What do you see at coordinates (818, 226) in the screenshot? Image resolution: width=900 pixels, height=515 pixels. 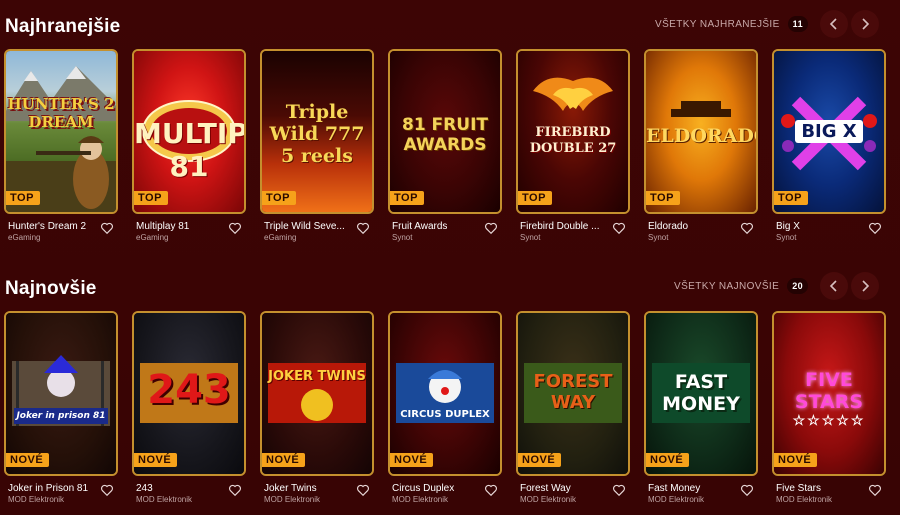 I see `game-title: Big X` at bounding box center [818, 226].